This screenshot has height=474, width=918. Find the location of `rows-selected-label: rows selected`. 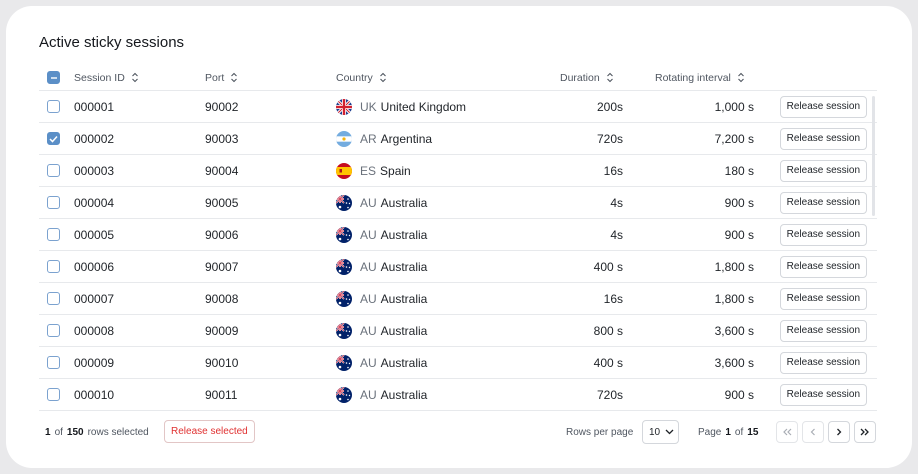

rows-selected-label: rows selected is located at coordinates (118, 432).